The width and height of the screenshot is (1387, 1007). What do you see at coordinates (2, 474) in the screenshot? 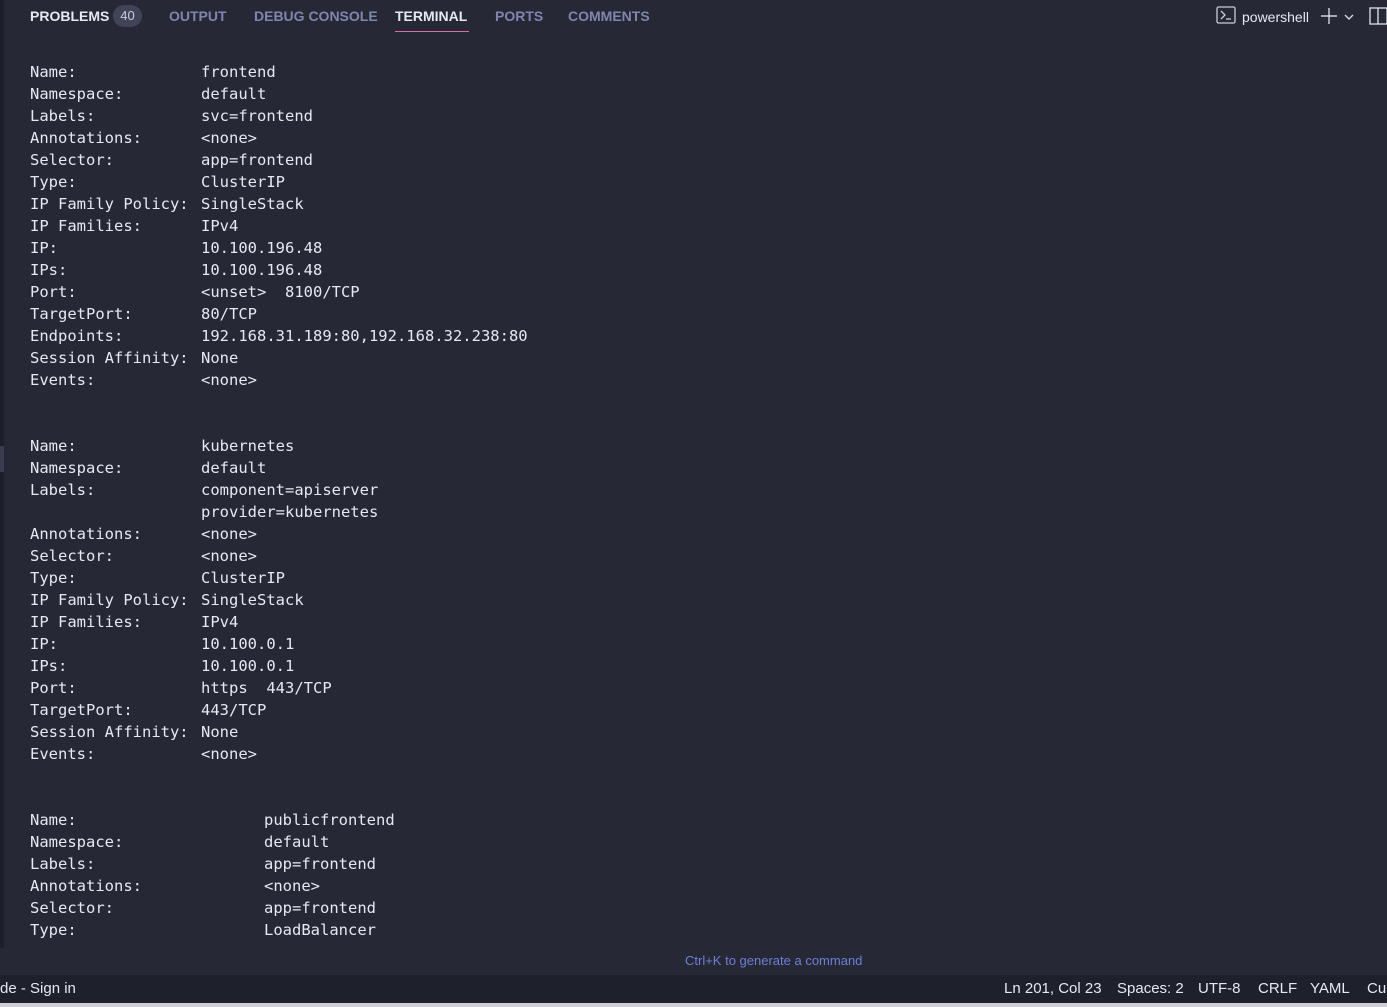
I see `left-edge-gutter` at bounding box center [2, 474].